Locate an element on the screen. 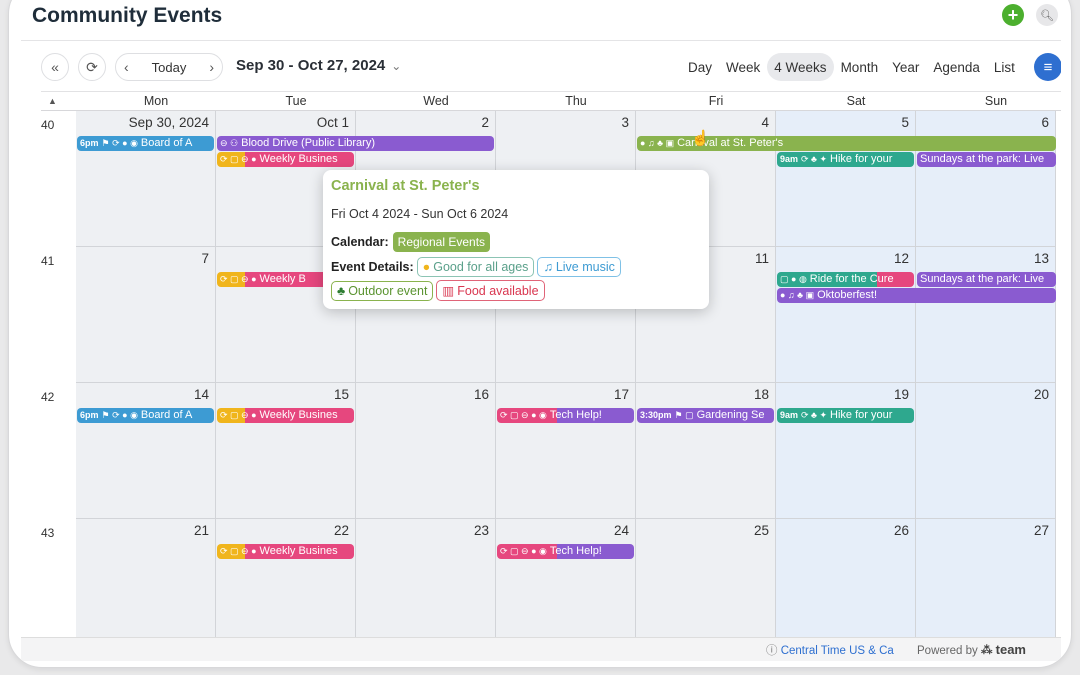 This screenshot has width=1080, height=675. day-cell: 21 is located at coordinates (146, 587).